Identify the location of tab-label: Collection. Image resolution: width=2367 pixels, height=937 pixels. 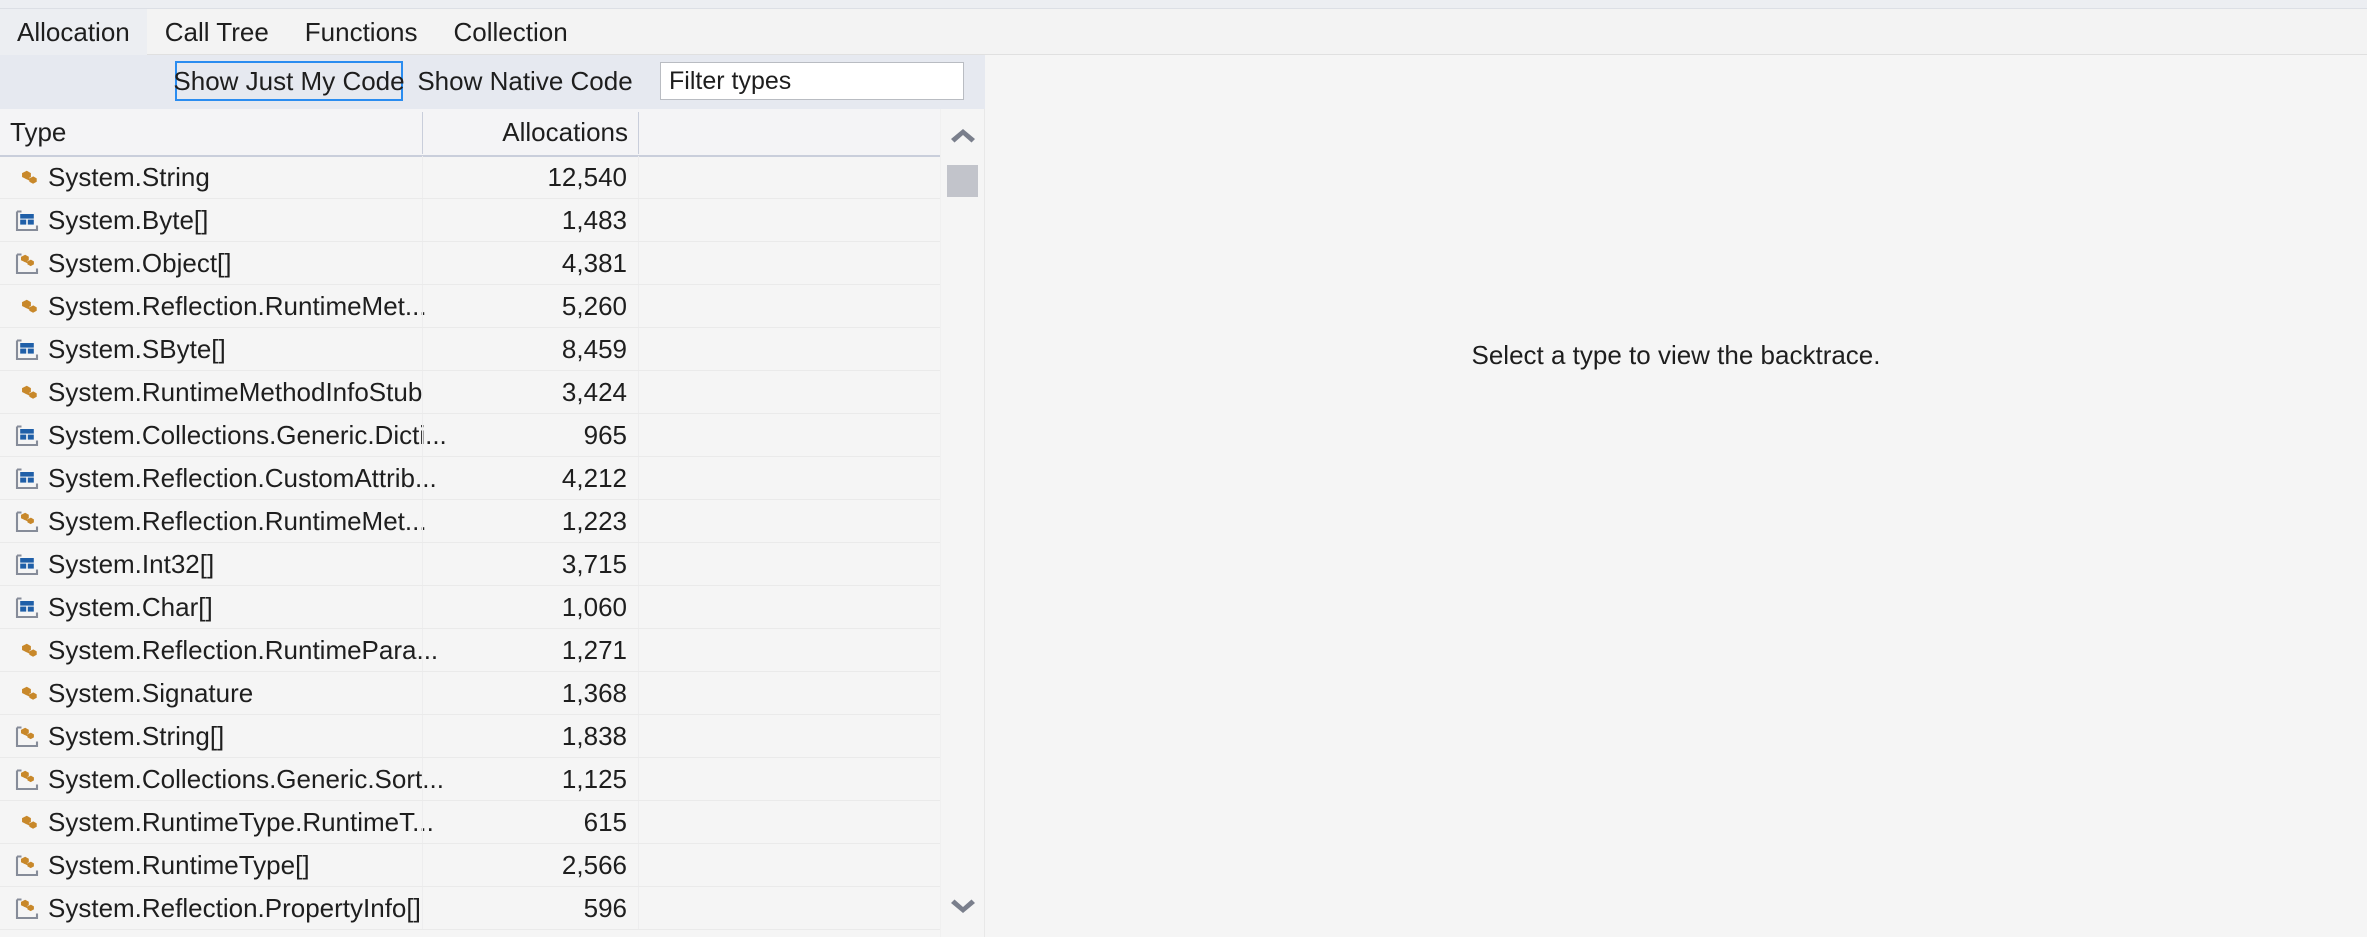
(510, 31).